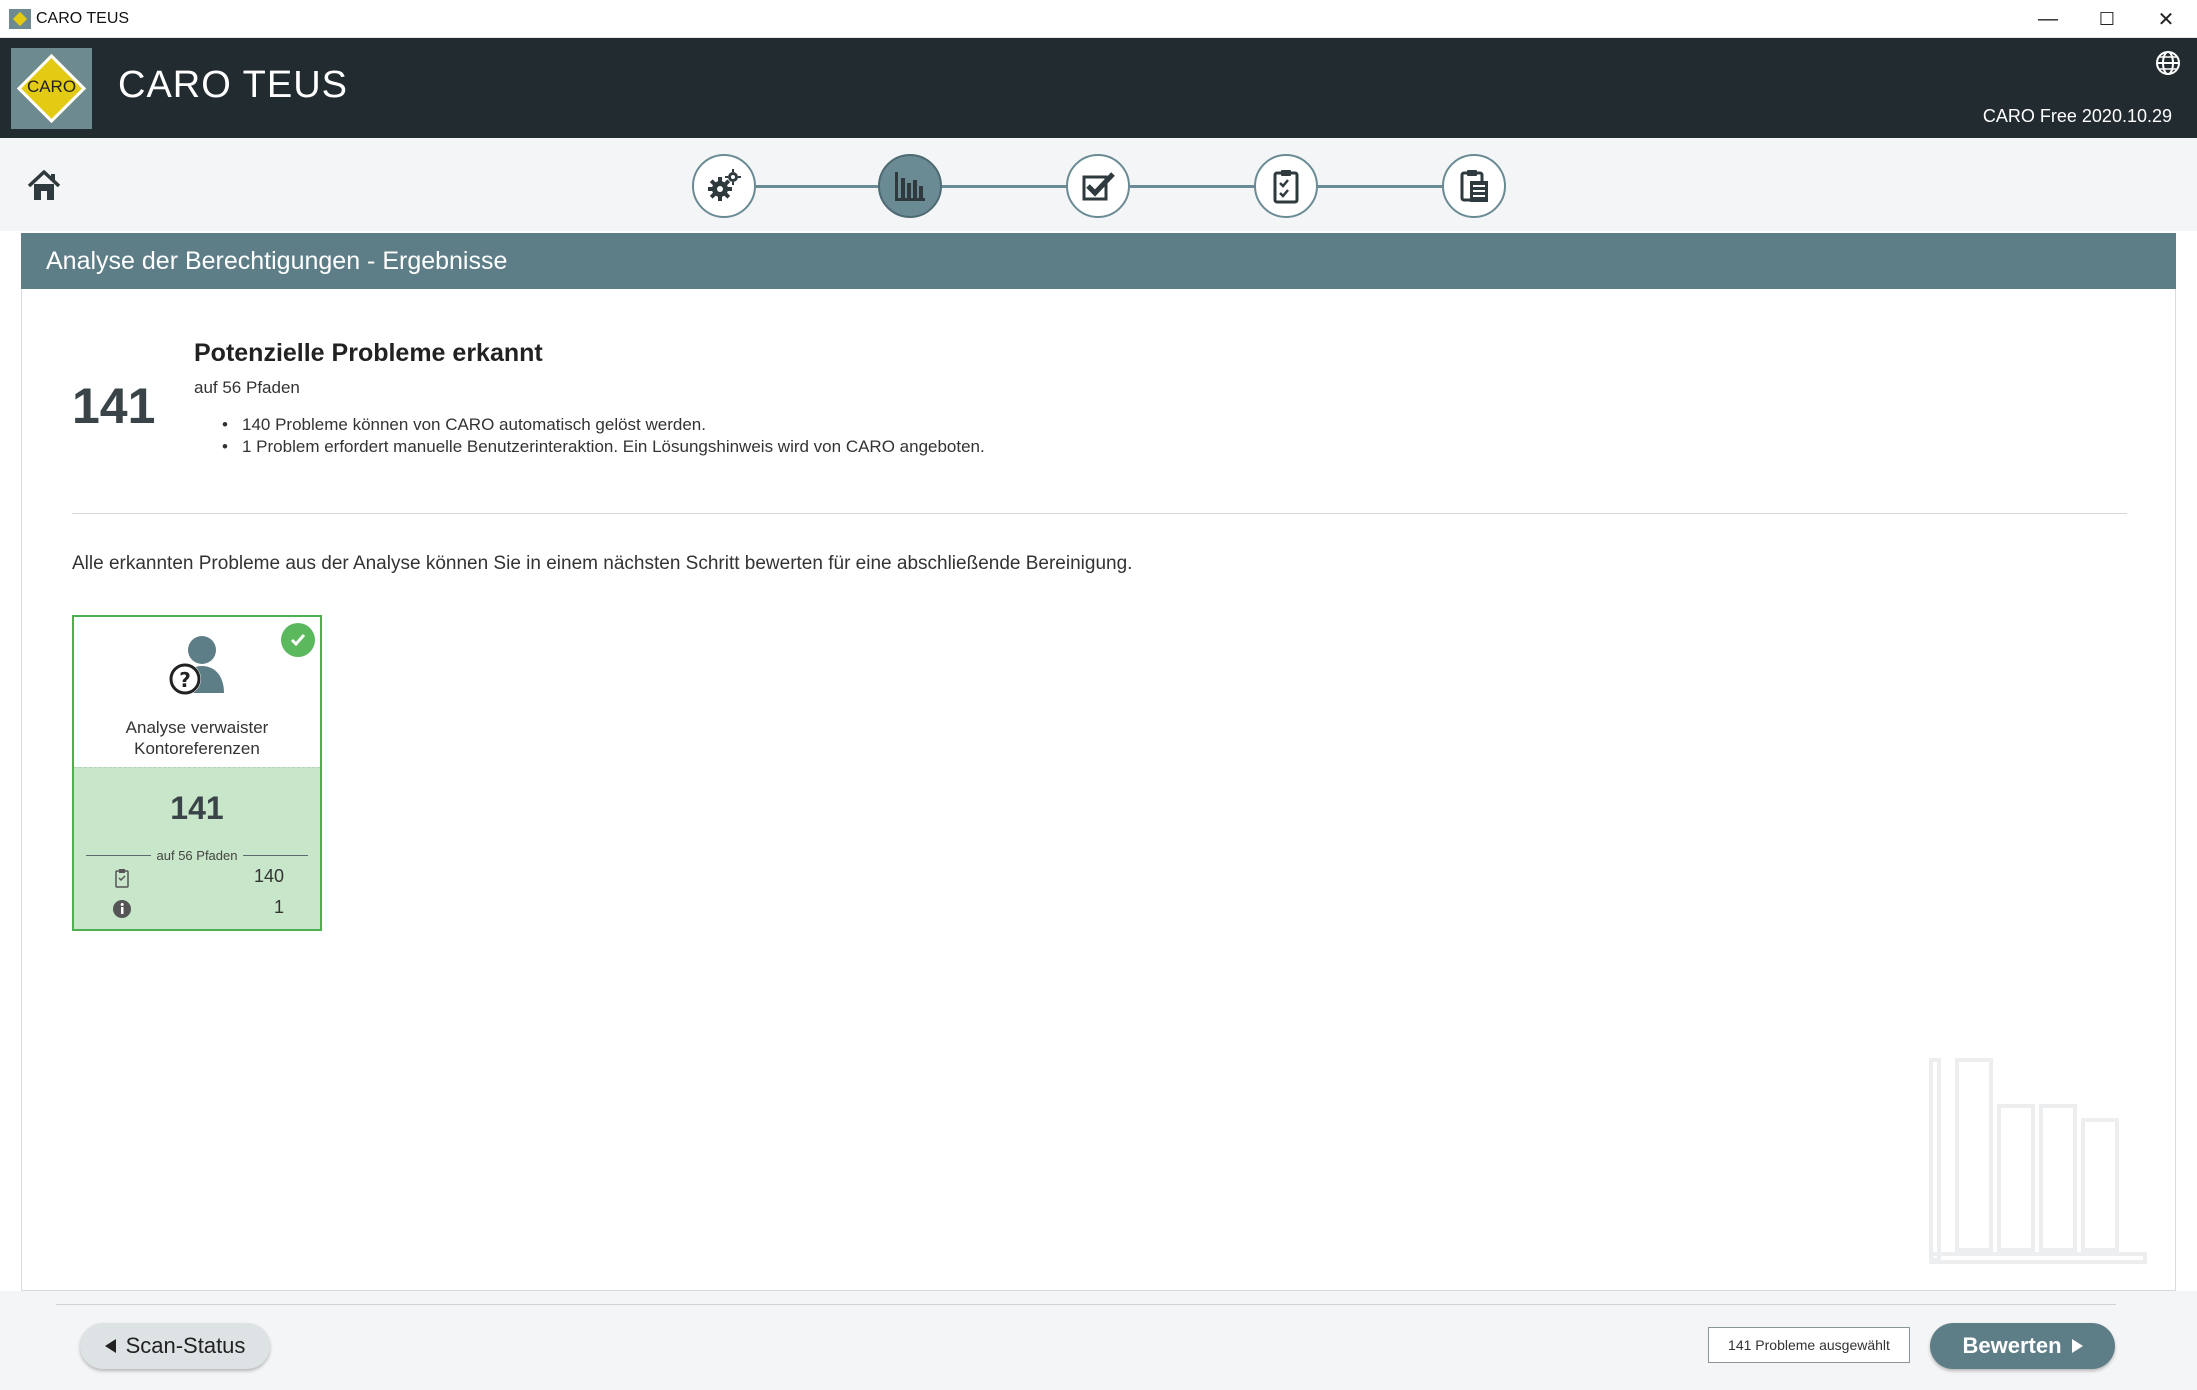 Image resolution: width=2197 pixels, height=1390 pixels. What do you see at coordinates (198, 909) in the screenshot?
I see `card-row-manual: 1` at bounding box center [198, 909].